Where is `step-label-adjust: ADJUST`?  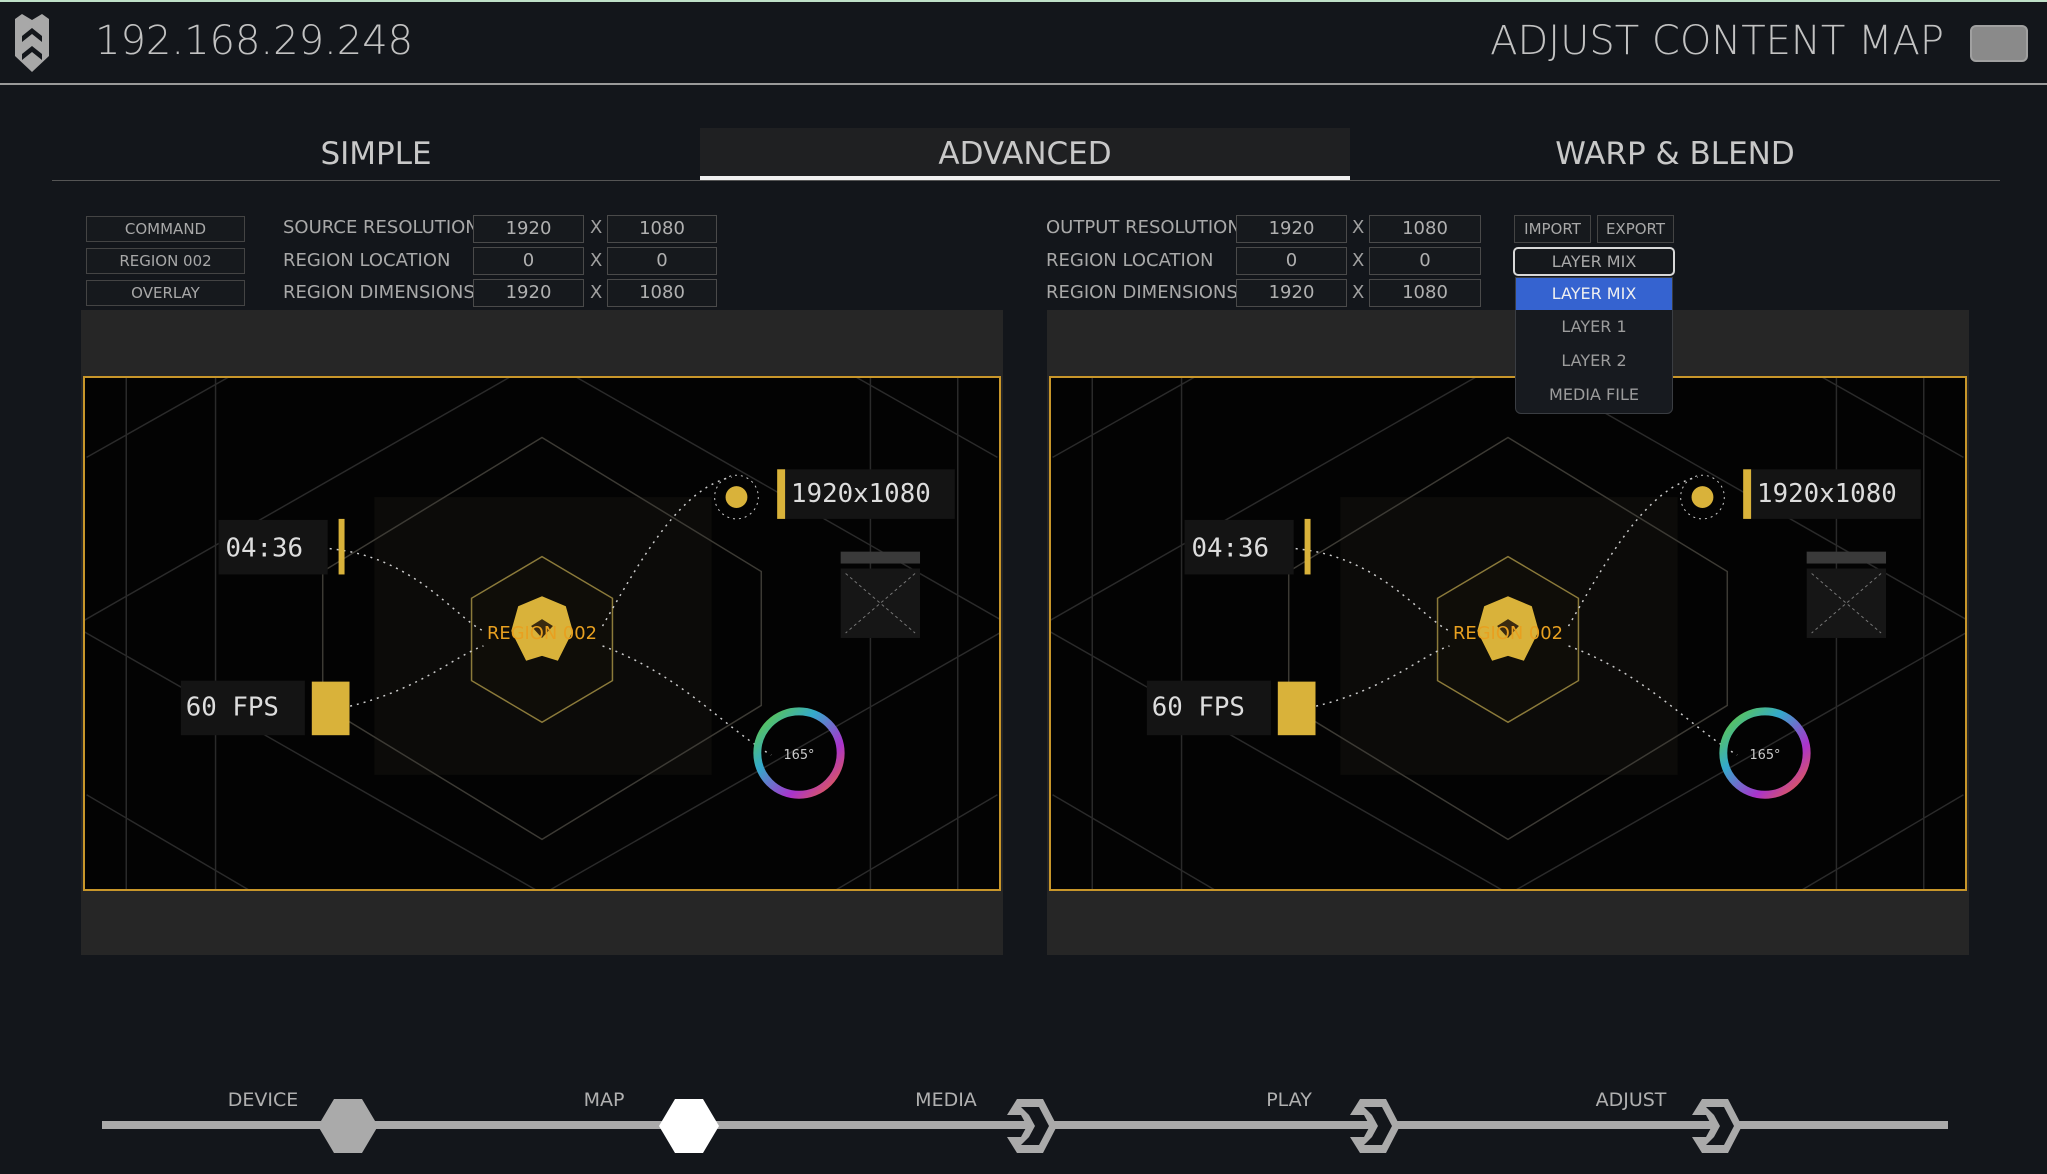
step-label-adjust: ADJUST is located at coordinates (1631, 1100).